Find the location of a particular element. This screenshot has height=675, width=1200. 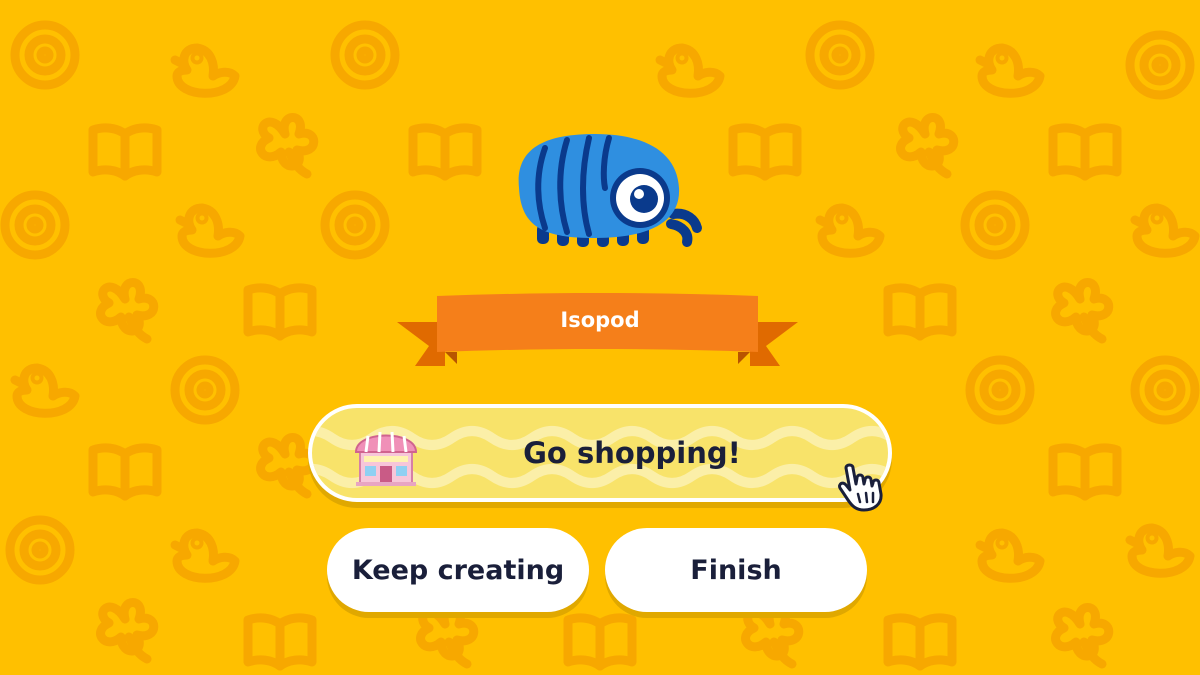

finish-label: Finish is located at coordinates (736, 570).